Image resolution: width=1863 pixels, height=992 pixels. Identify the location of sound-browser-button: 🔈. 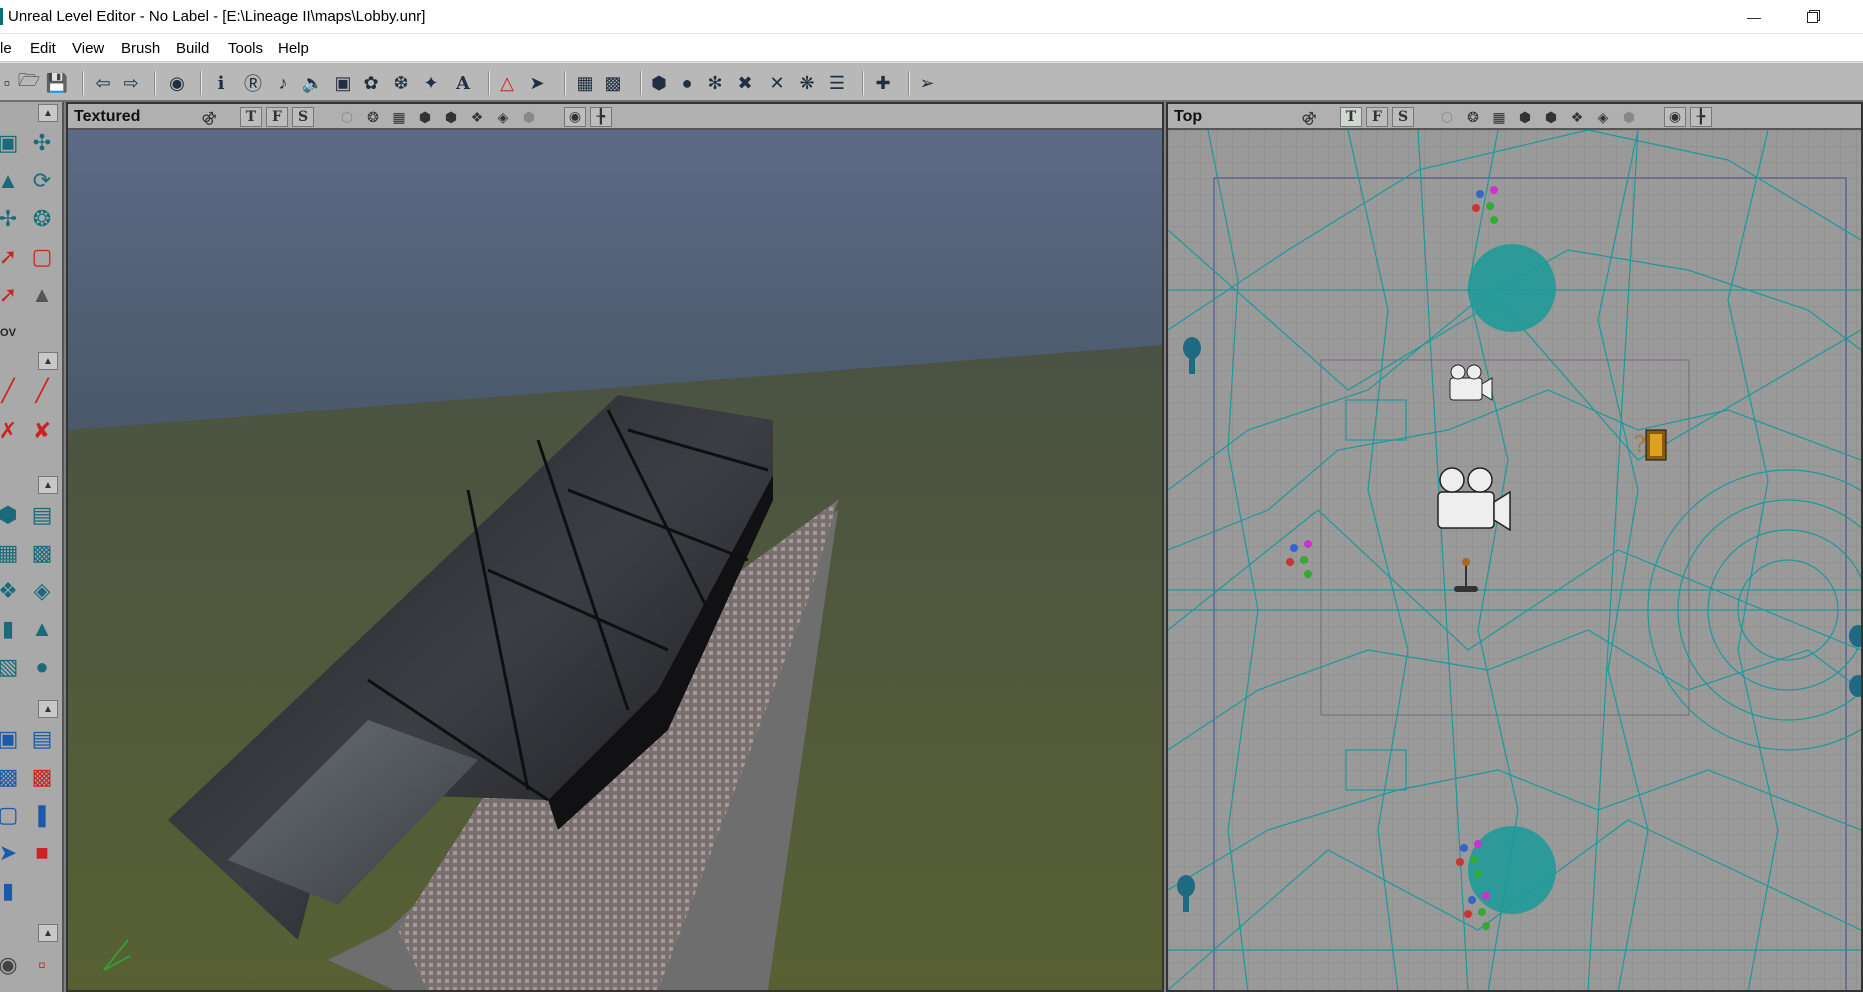
(313, 83).